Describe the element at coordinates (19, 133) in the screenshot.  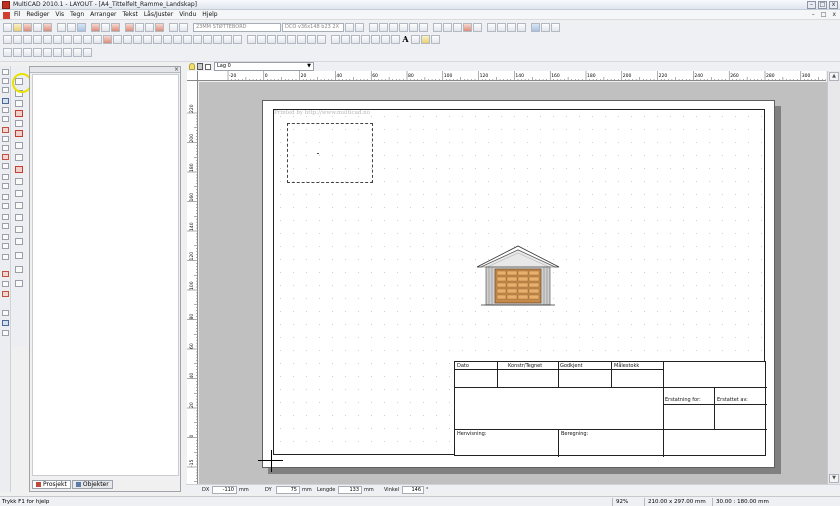
I see `break-tool-icon` at that location.